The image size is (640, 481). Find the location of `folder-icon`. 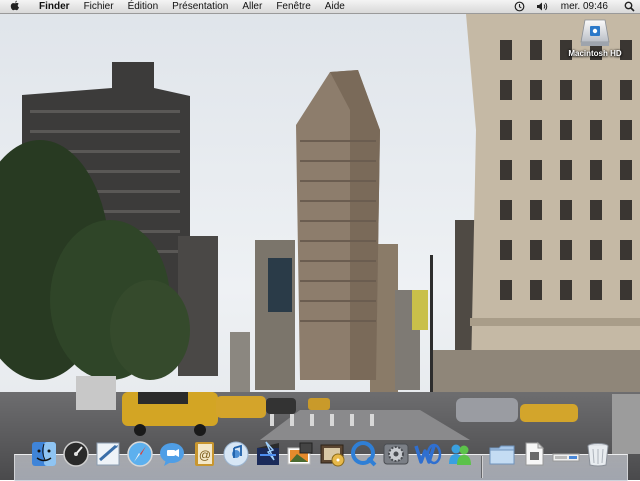

folder-icon is located at coordinates (502, 455).